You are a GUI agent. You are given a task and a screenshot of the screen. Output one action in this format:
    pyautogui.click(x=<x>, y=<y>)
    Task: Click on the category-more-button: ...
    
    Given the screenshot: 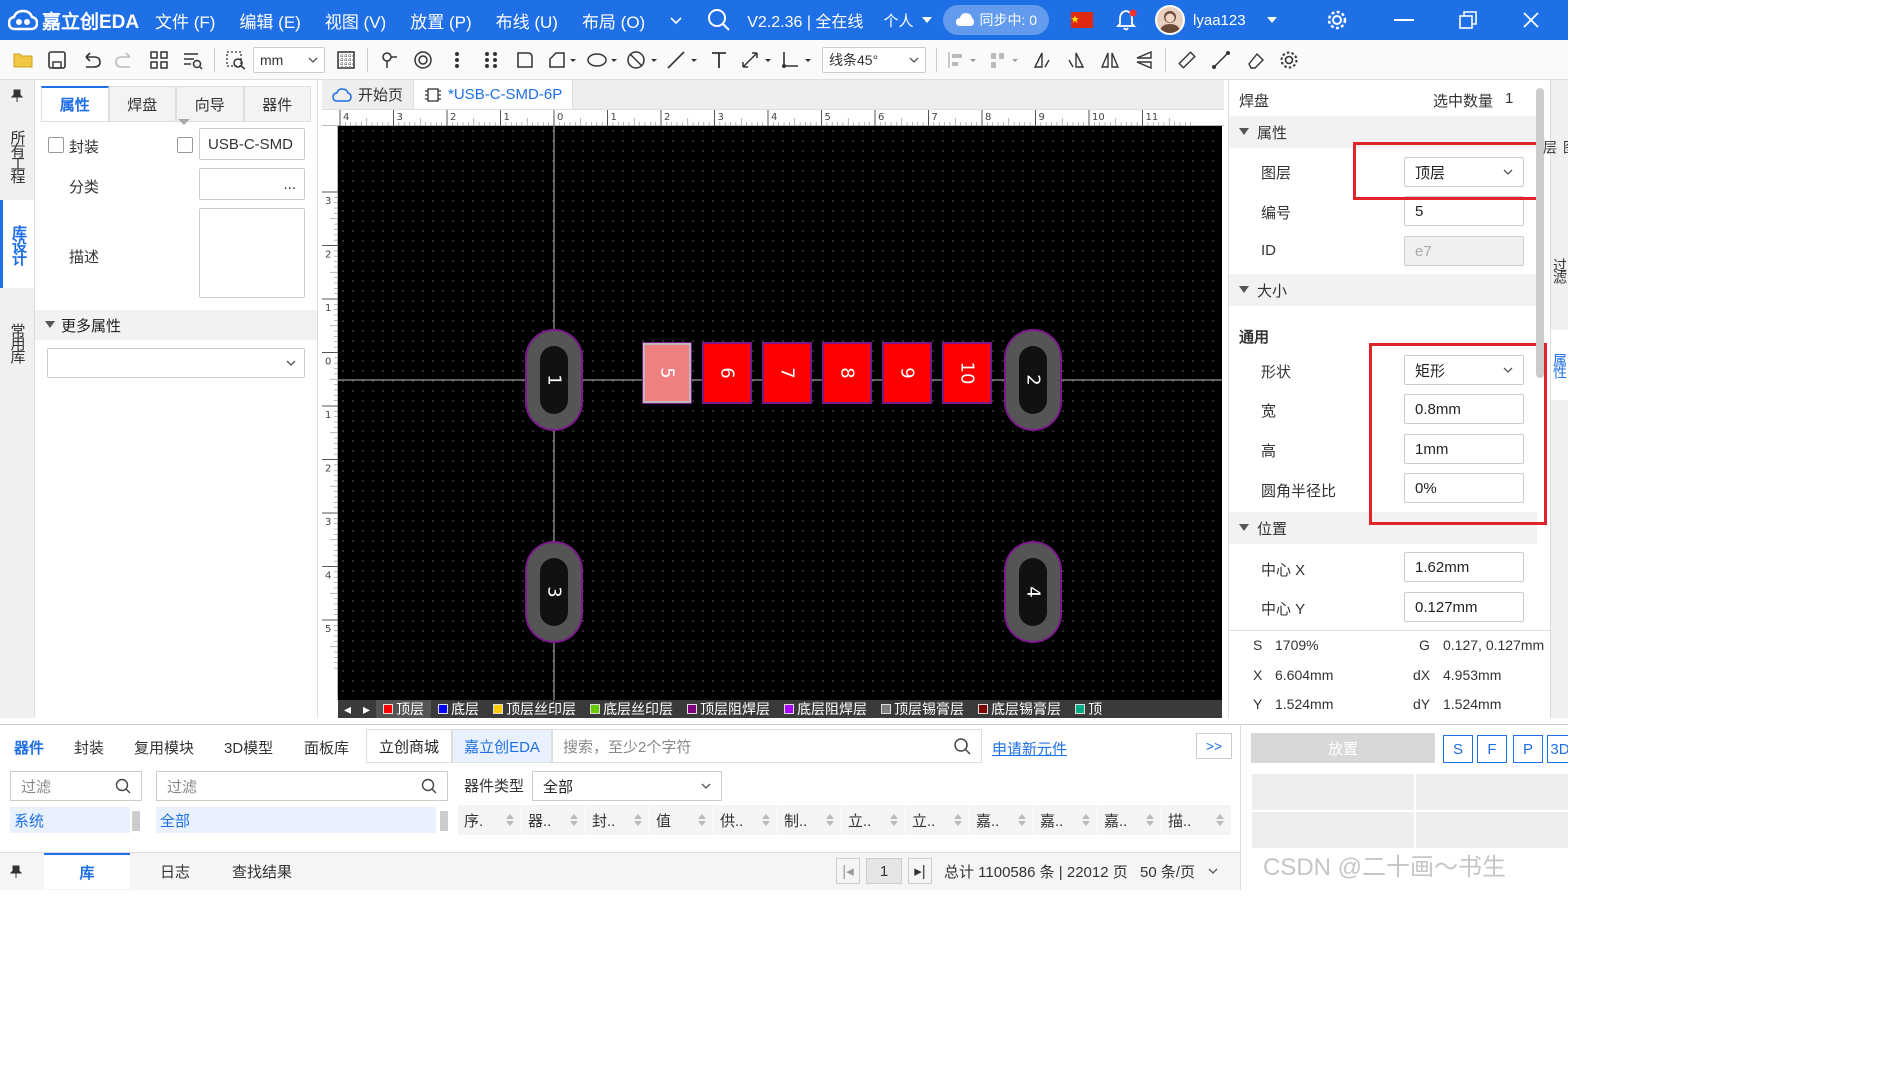 What is the action you would take?
    pyautogui.click(x=289, y=184)
    